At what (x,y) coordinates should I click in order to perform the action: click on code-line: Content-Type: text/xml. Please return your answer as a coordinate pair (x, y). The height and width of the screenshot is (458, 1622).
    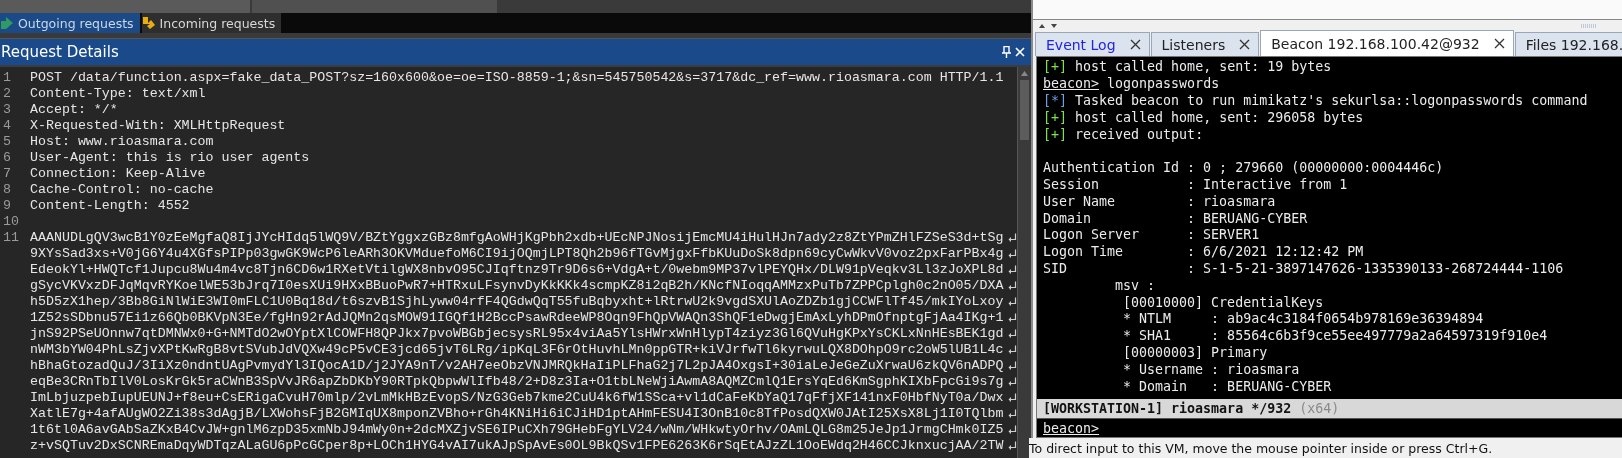
    Looking at the image, I should click on (118, 94).